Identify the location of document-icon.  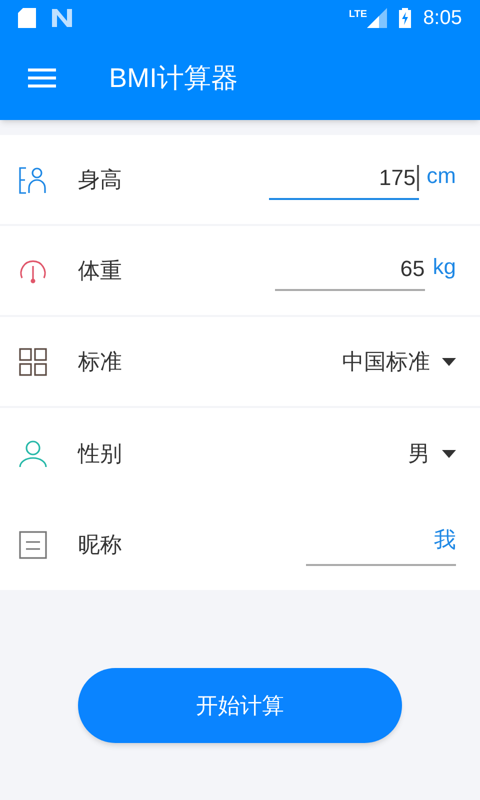
(33, 545).